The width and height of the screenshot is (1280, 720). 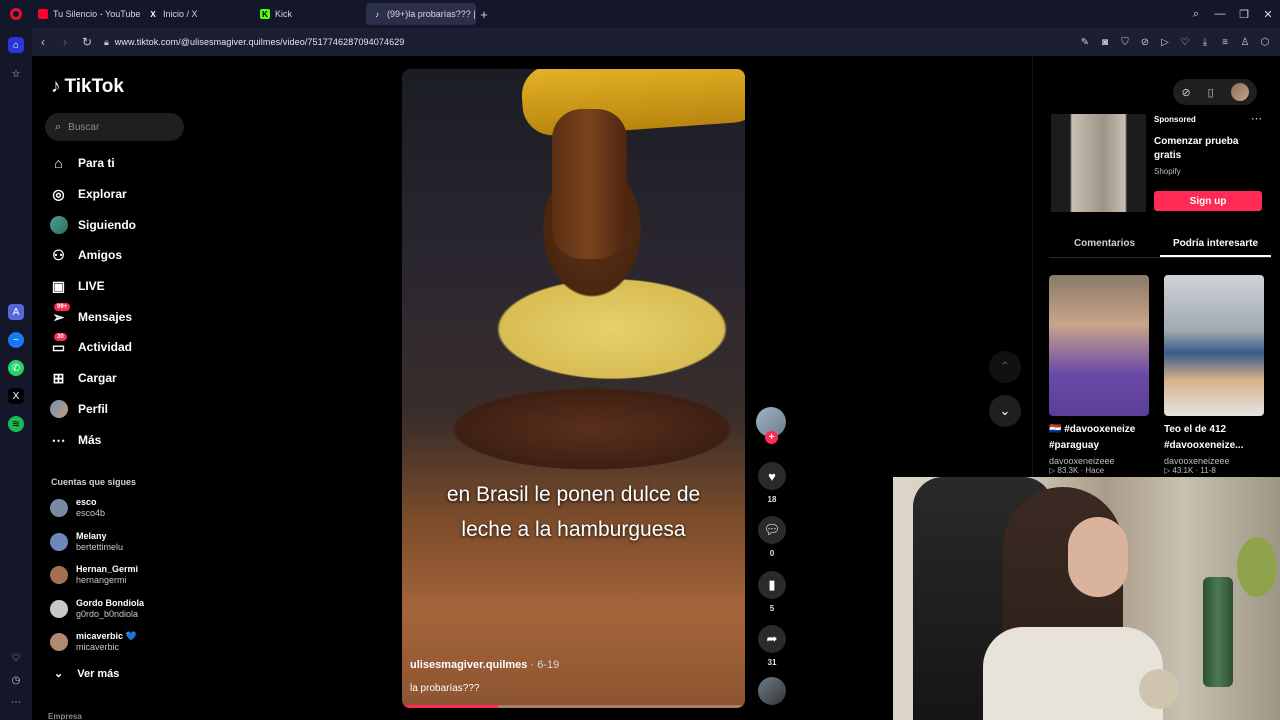 I want to click on ad-cta-button: Sign up, so click(x=1208, y=201).